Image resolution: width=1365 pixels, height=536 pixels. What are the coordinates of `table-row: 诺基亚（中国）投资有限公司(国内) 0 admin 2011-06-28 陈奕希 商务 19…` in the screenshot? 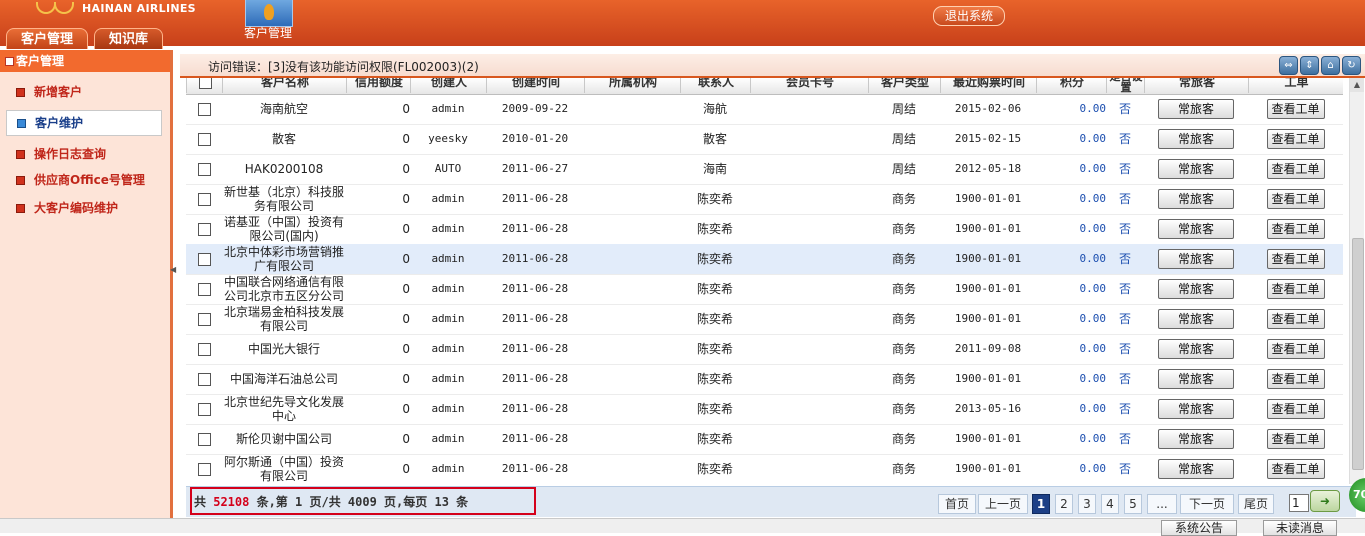 It's located at (764, 229).